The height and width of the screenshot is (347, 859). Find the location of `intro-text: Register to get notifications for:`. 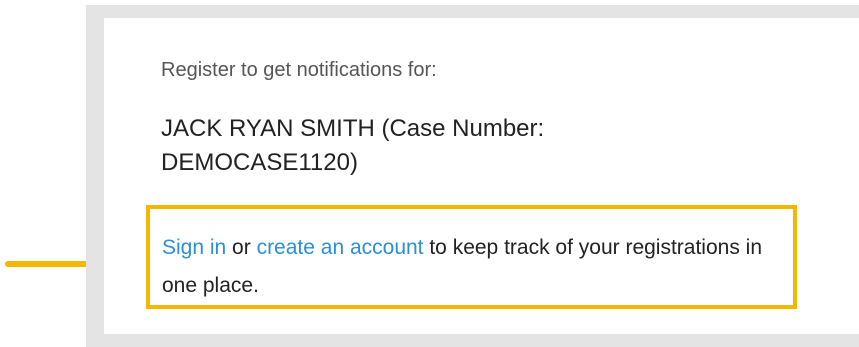

intro-text: Register to get notifications for: is located at coordinates (299, 70).